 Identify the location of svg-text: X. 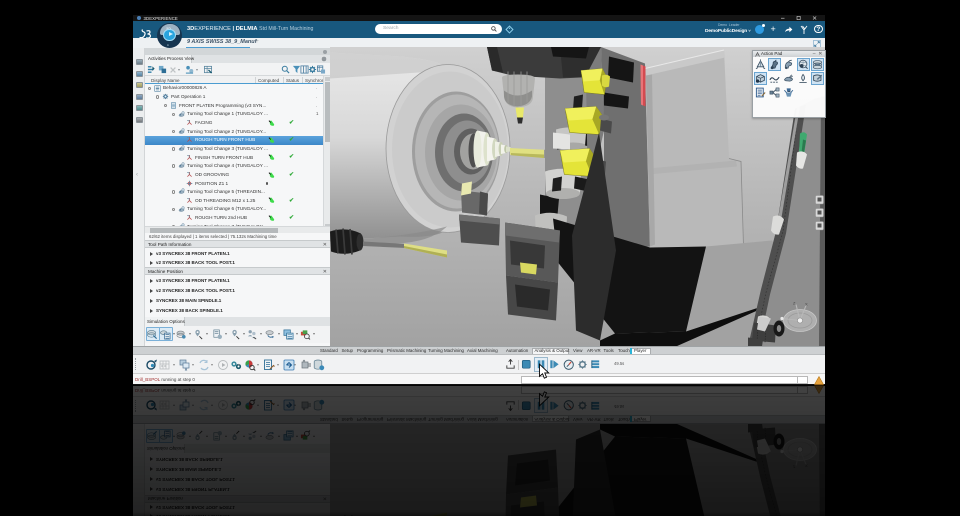
(806, 303).